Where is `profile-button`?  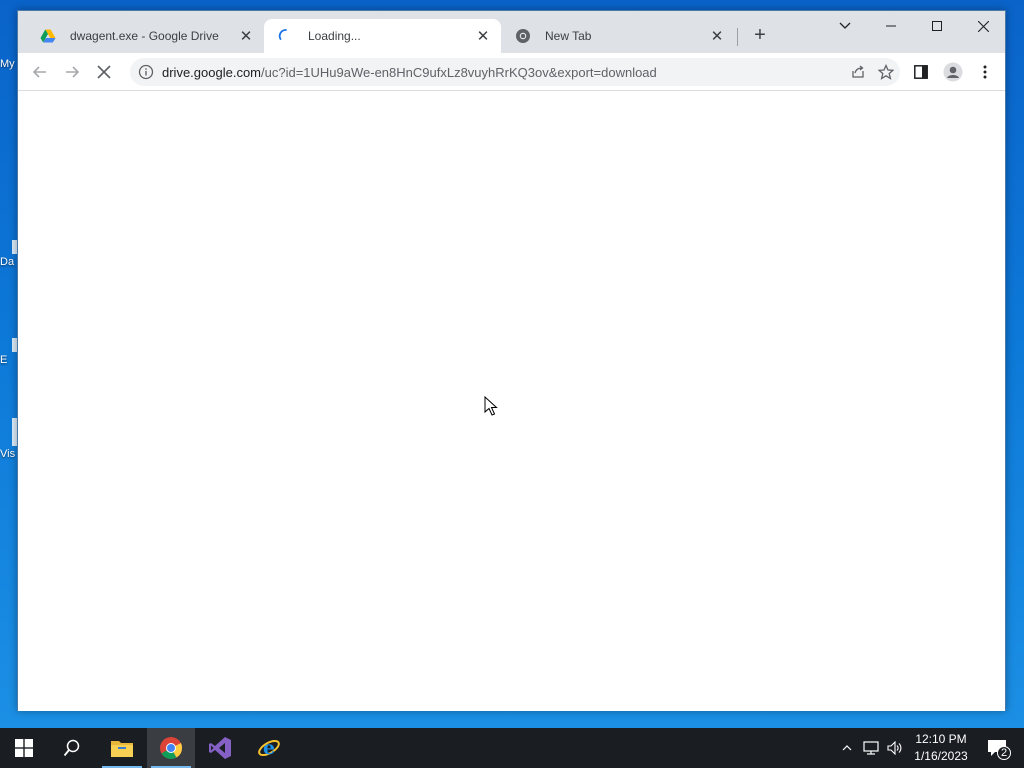
profile-button is located at coordinates (953, 72).